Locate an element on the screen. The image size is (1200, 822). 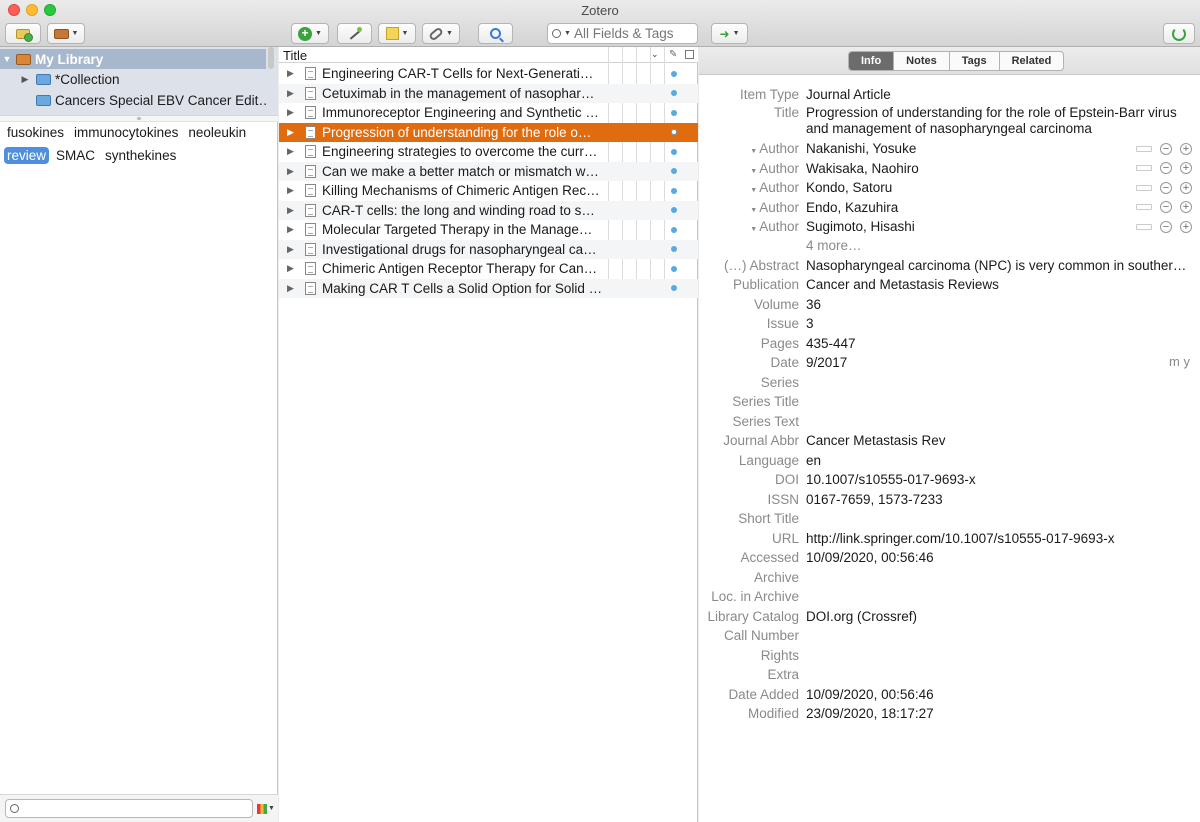
field-value: Cancer and Metastasis Reviews is located at coordinates (994, 284).